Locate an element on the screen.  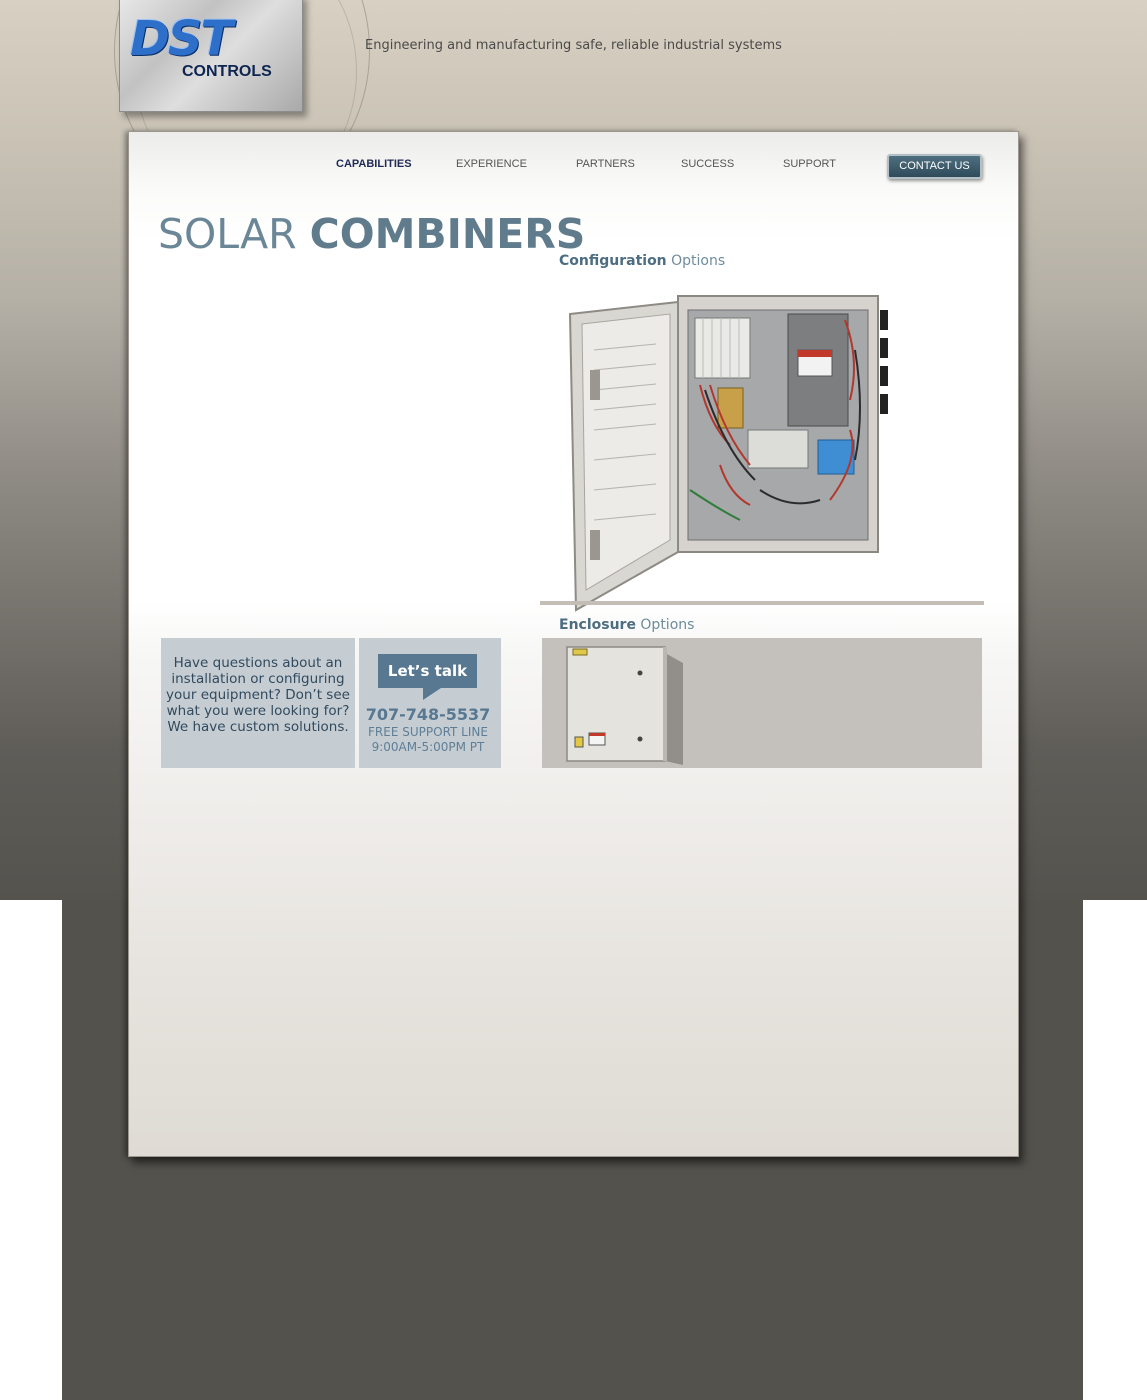
solar-combiner-cabinet-image is located at coordinates (728, 453).